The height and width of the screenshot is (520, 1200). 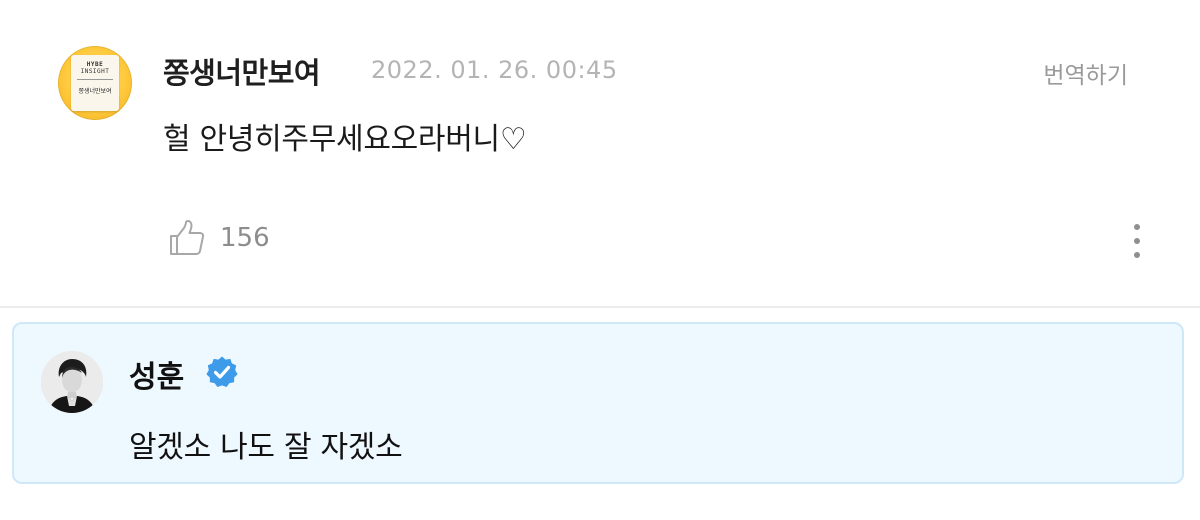 I want to click on comment-timestamp: 2022. 01. 26. 00:45, so click(x=494, y=70).